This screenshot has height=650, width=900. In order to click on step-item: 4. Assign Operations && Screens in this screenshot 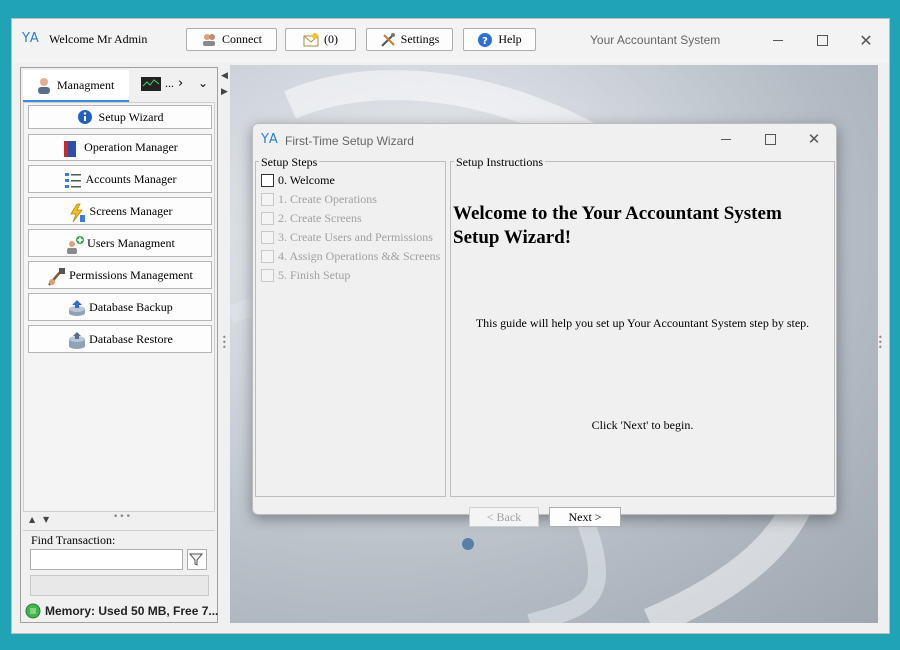, I will do `click(353, 256)`.